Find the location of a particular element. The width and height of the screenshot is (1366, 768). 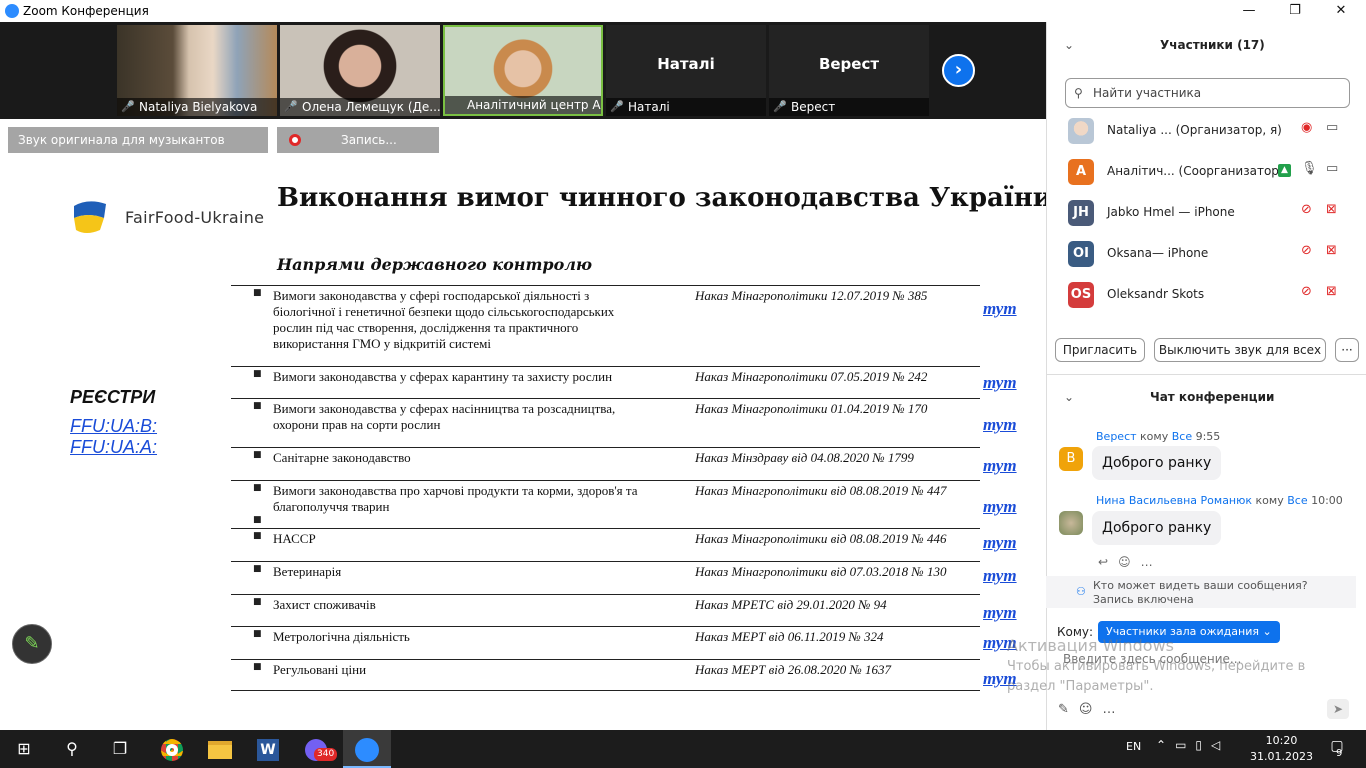

mute-all-button: Выключить звук для всех is located at coordinates (1240, 350).